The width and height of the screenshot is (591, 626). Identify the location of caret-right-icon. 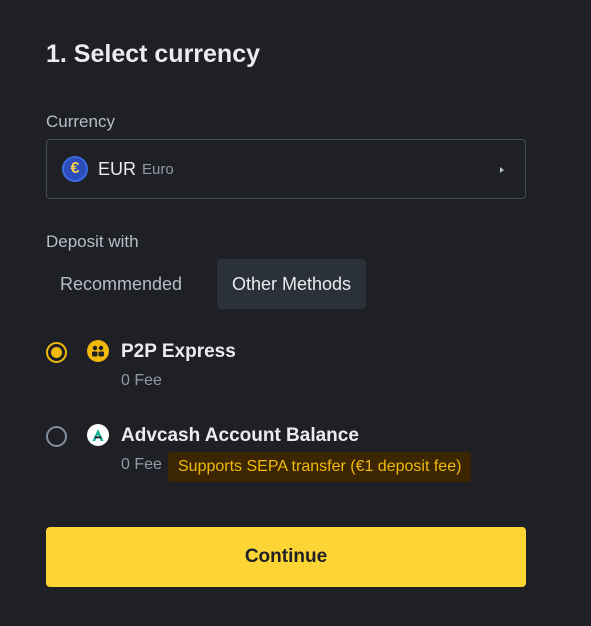
(502, 170).